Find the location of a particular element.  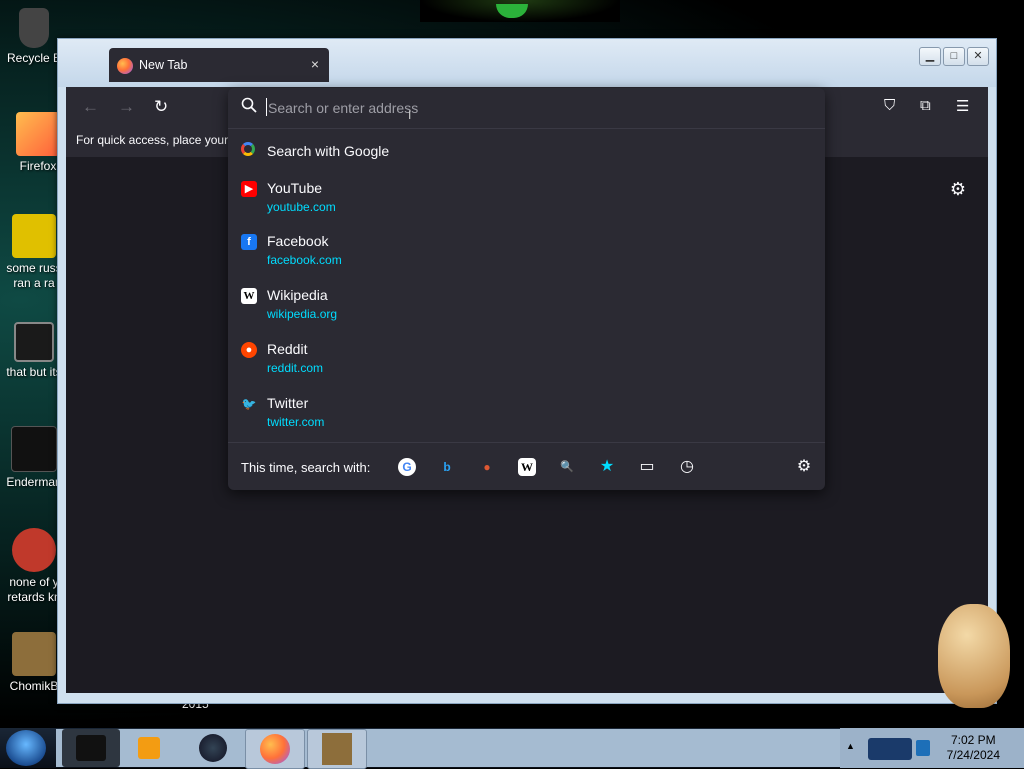

taskbar-app-chomik is located at coordinates (337, 749).